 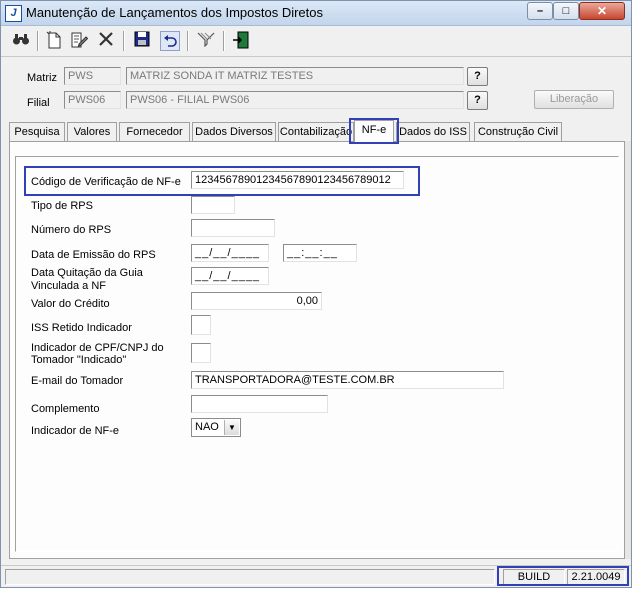 What do you see at coordinates (316, 131) in the screenshot?
I see `tab-contabilizacao: Contabilização` at bounding box center [316, 131].